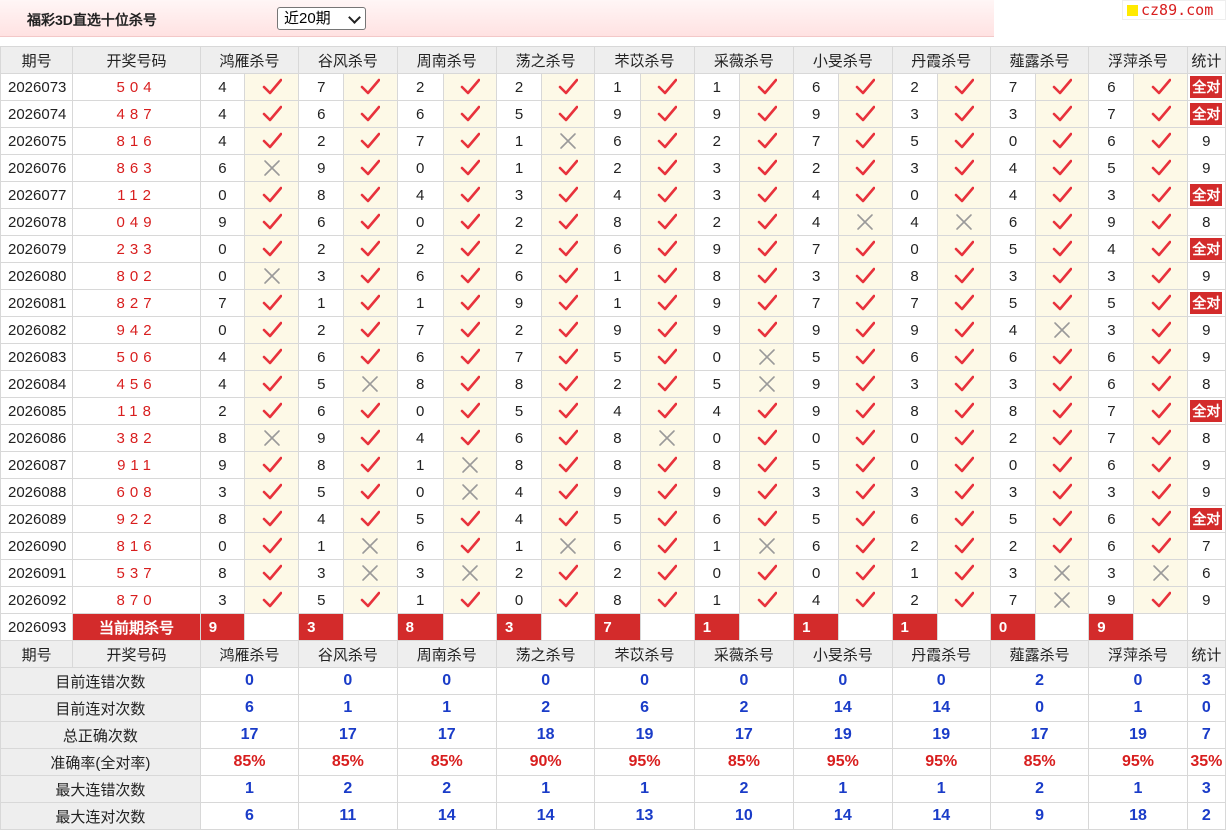  What do you see at coordinates (613, 735) in the screenshot?
I see `stats-row: 总正确次数 17 17 17 18 19 17 19 19 17 19 7` at bounding box center [613, 735].